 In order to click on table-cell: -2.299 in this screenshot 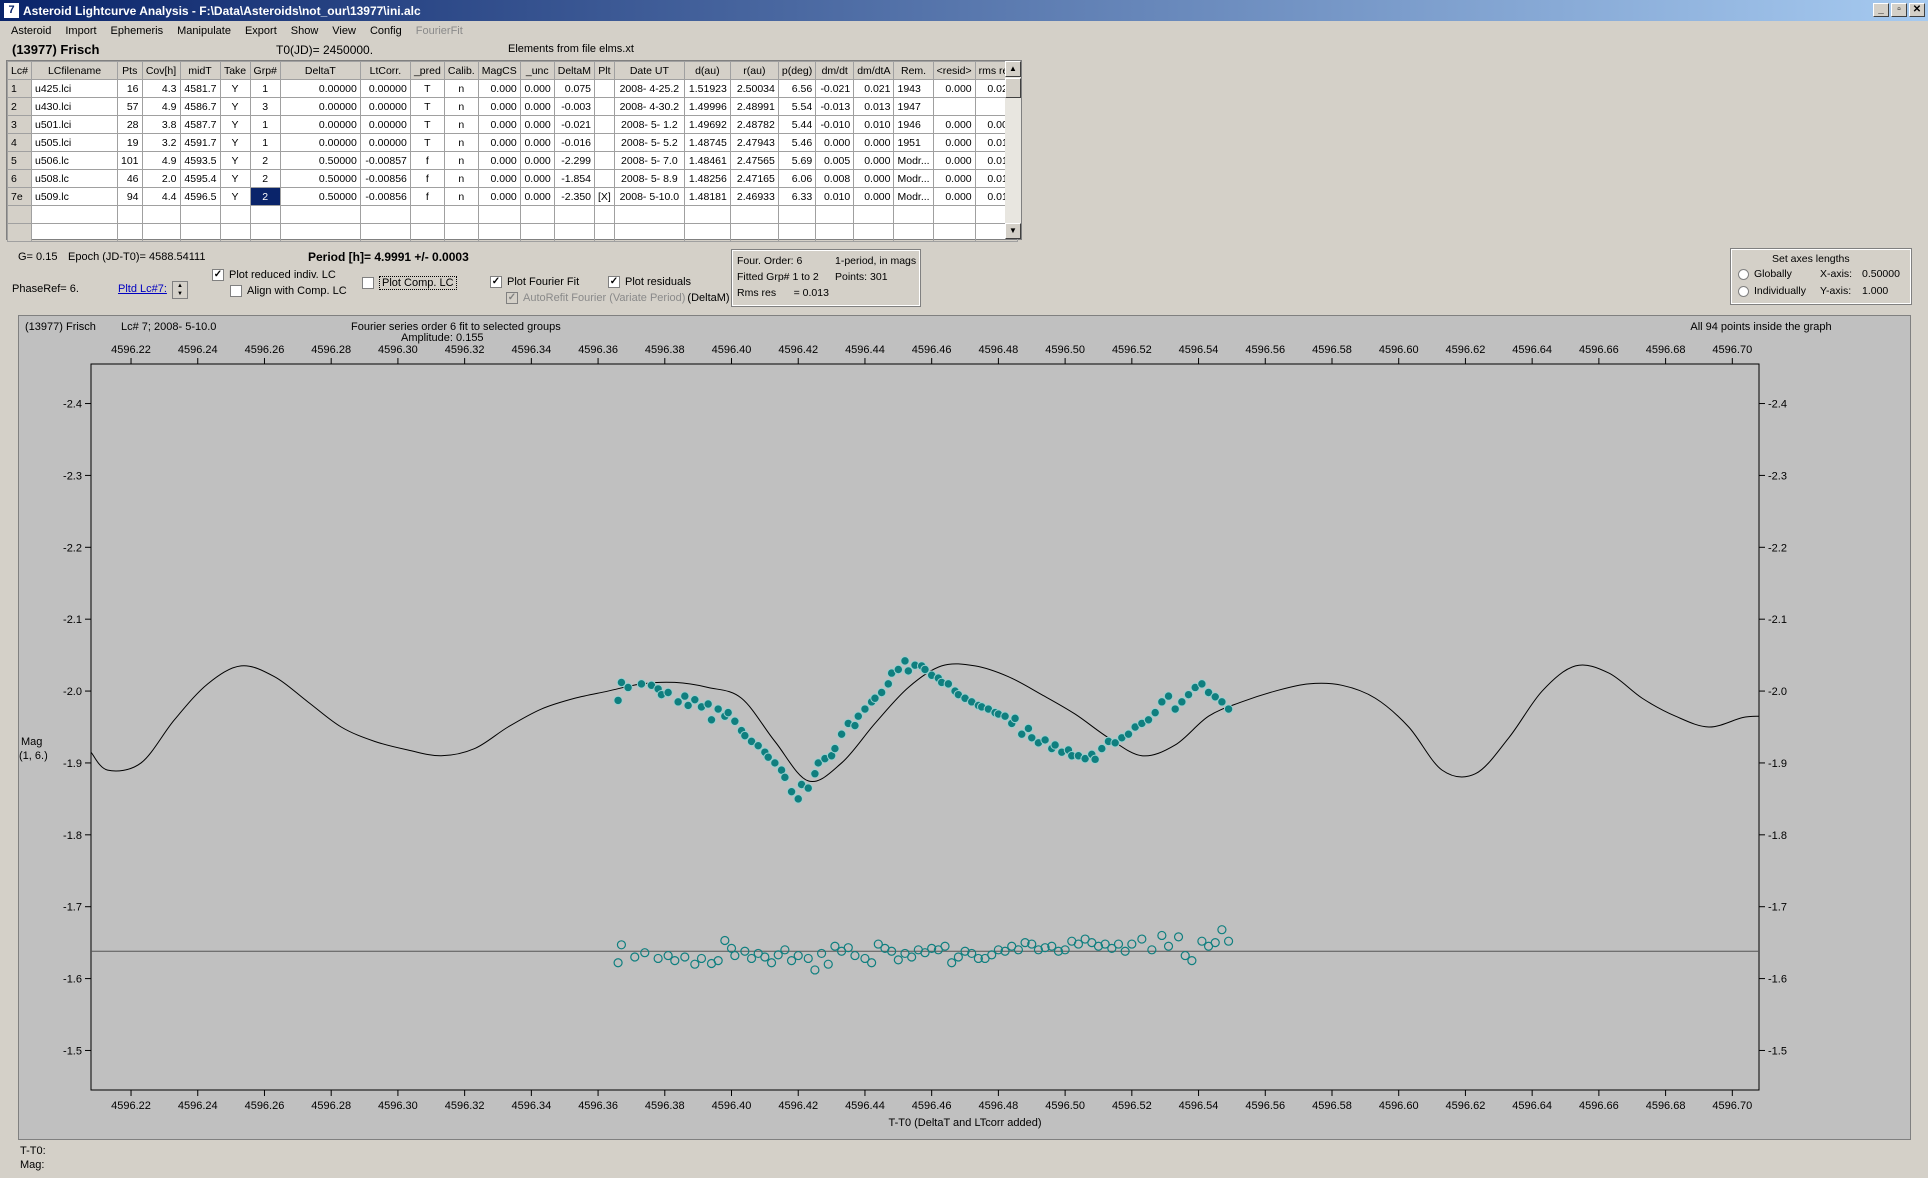, I will do `click(574, 160)`.